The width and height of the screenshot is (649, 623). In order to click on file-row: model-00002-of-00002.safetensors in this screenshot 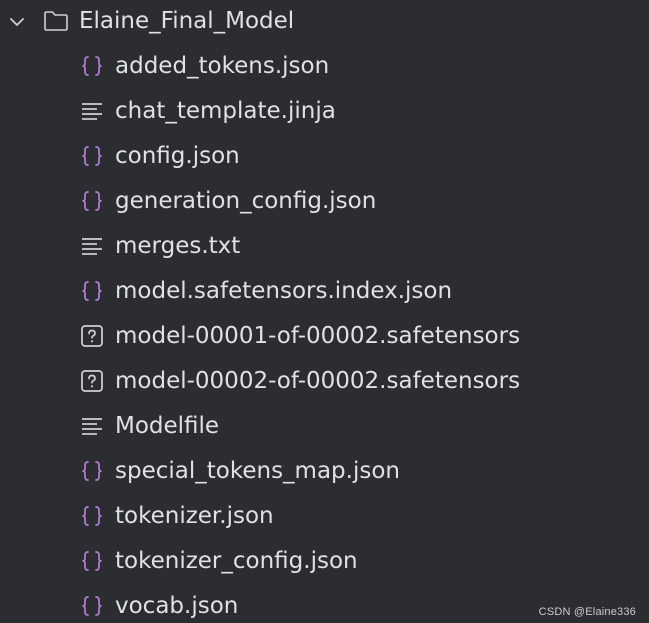, I will do `click(324, 381)`.